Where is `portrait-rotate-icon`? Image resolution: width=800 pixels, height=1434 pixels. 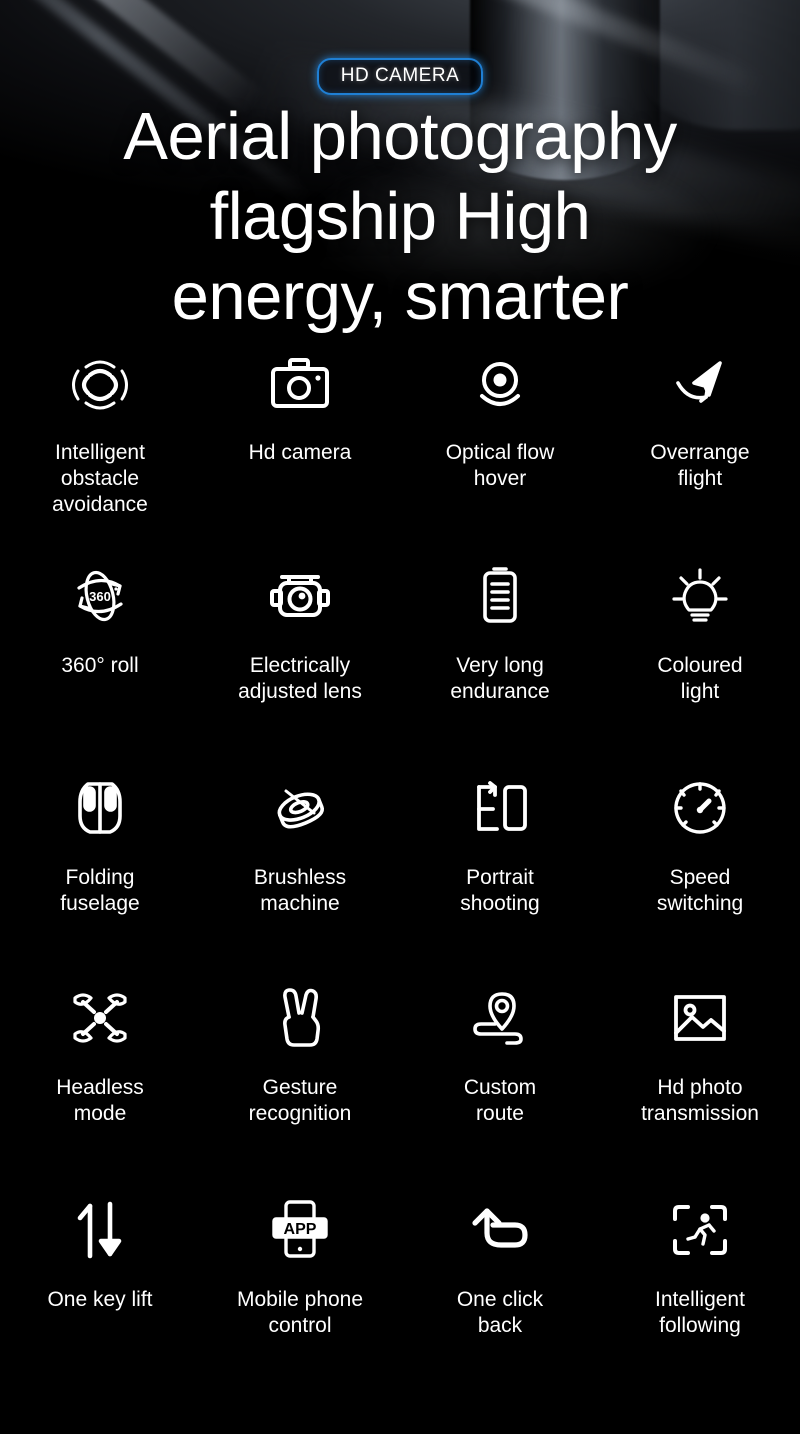
portrait-rotate-icon is located at coordinates (500, 808).